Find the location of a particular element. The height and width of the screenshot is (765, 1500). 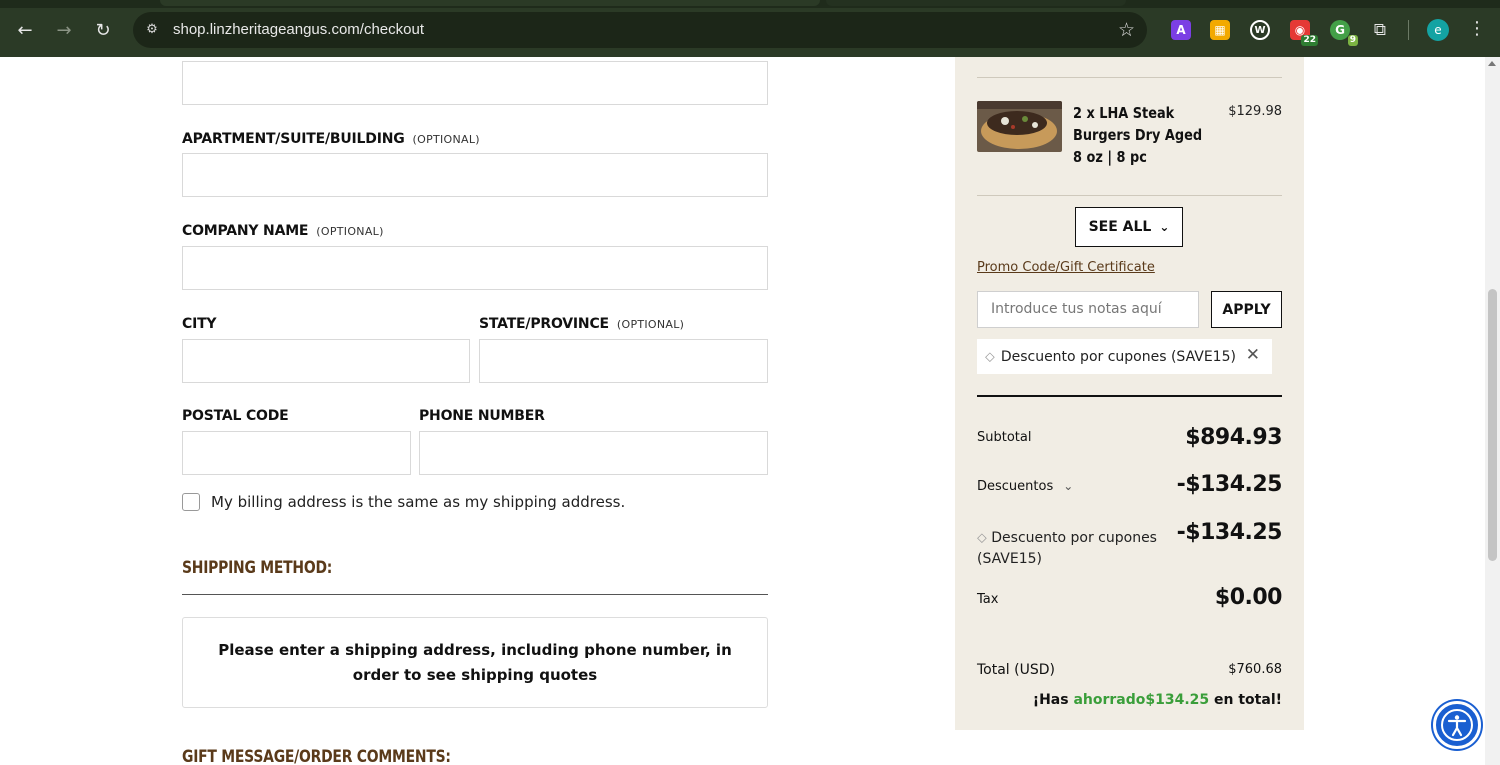

see-all-button: SEE ALL ⌄ is located at coordinates (1129, 227).